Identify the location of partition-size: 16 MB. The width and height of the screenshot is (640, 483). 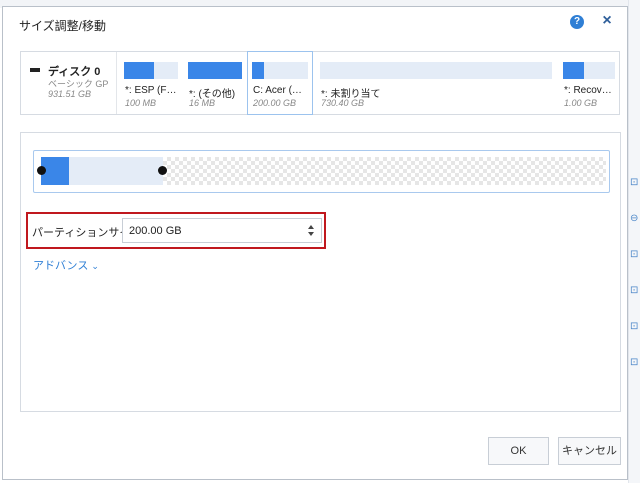
(202, 103).